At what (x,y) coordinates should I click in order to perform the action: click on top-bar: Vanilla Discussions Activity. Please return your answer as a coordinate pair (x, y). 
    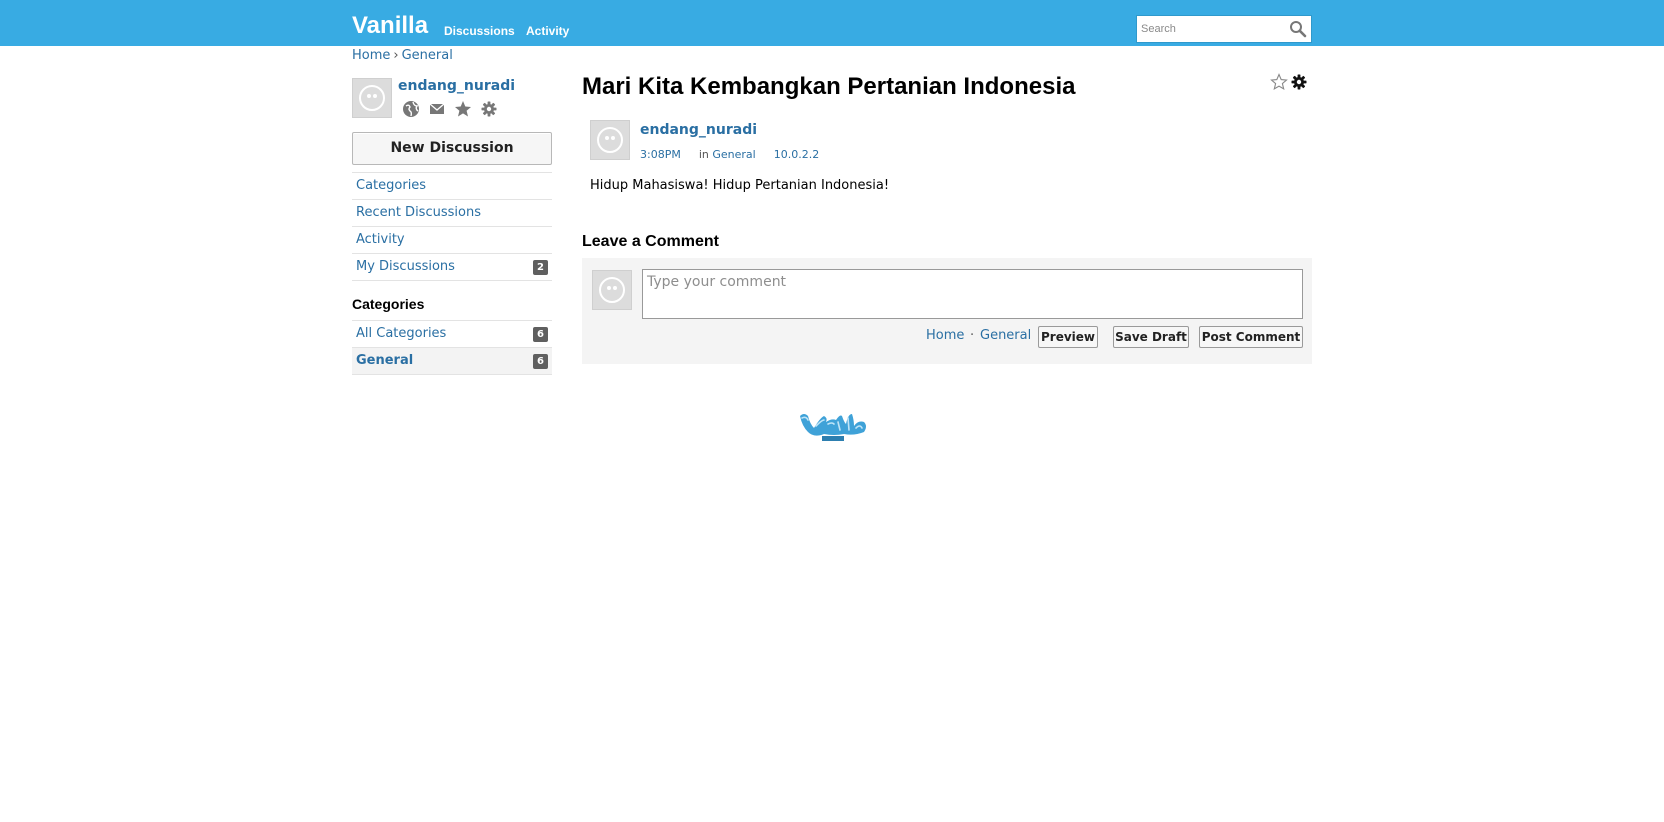
    Looking at the image, I should click on (832, 23).